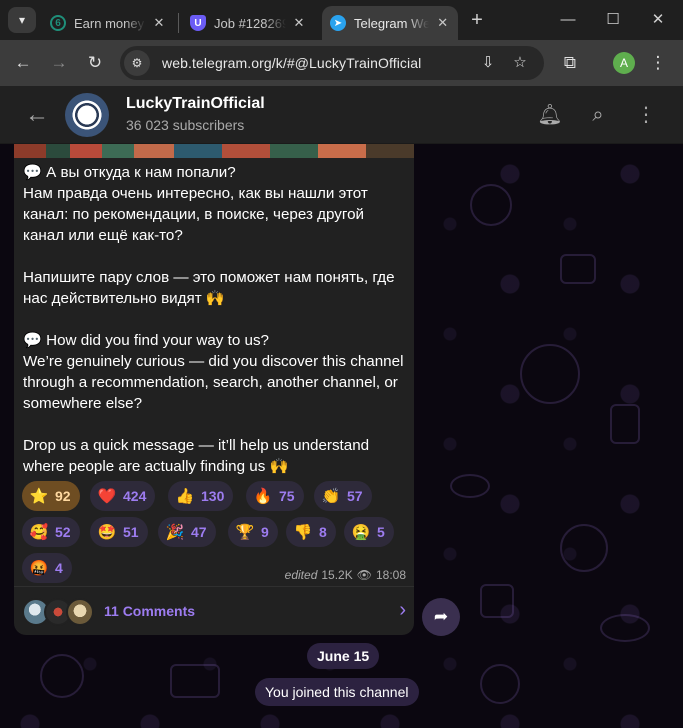 This screenshot has width=683, height=728. I want to click on reaction-thumbs-up: 👍 130, so click(201, 496).